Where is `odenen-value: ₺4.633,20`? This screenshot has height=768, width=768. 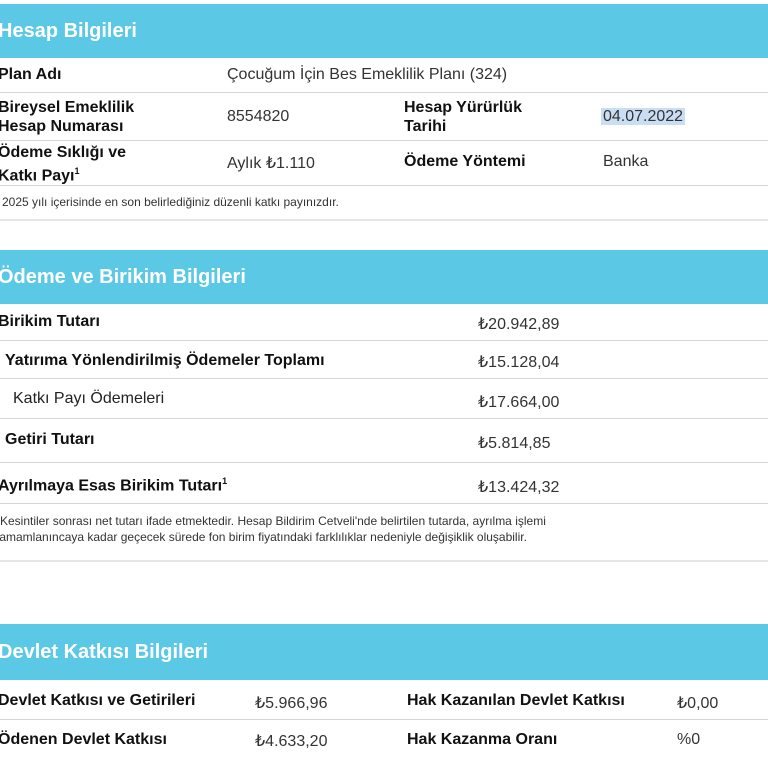
odenen-value: ₺4.633,20 is located at coordinates (291, 741).